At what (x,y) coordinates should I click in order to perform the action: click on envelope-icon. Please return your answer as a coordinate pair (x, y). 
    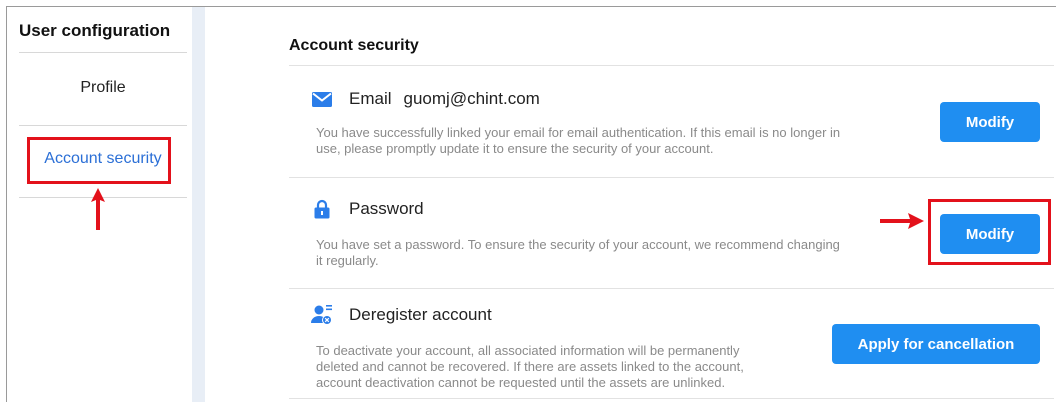
    Looking at the image, I should click on (322, 99).